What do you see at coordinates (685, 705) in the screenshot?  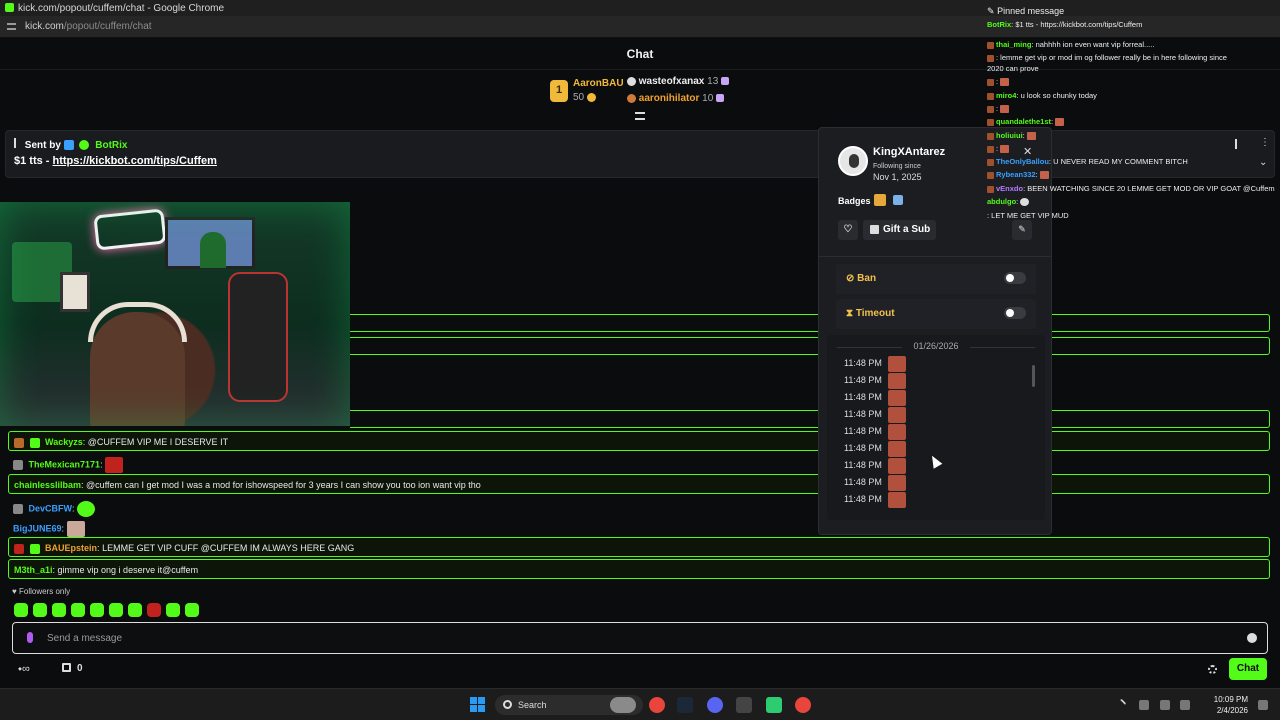 I see `steam-icon` at bounding box center [685, 705].